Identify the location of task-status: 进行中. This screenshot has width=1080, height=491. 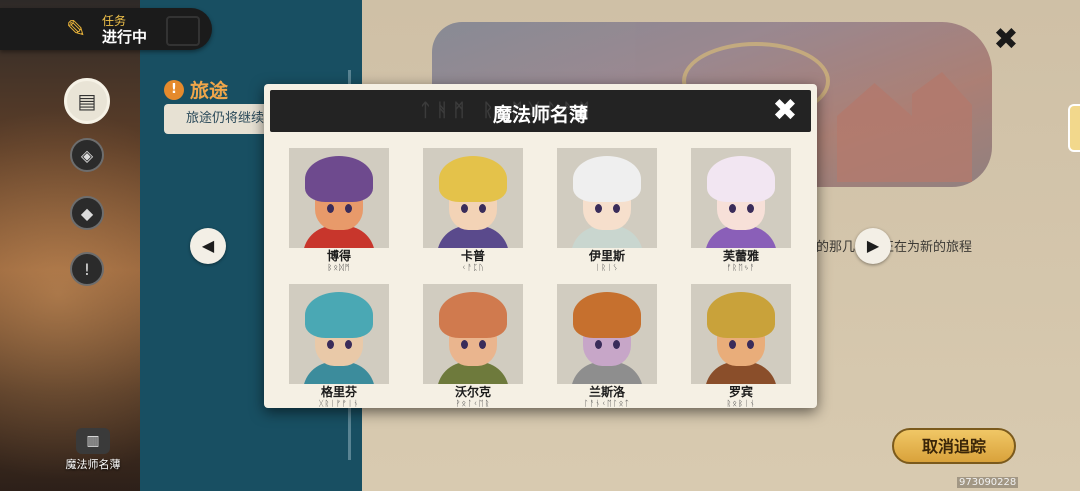
(125, 37).